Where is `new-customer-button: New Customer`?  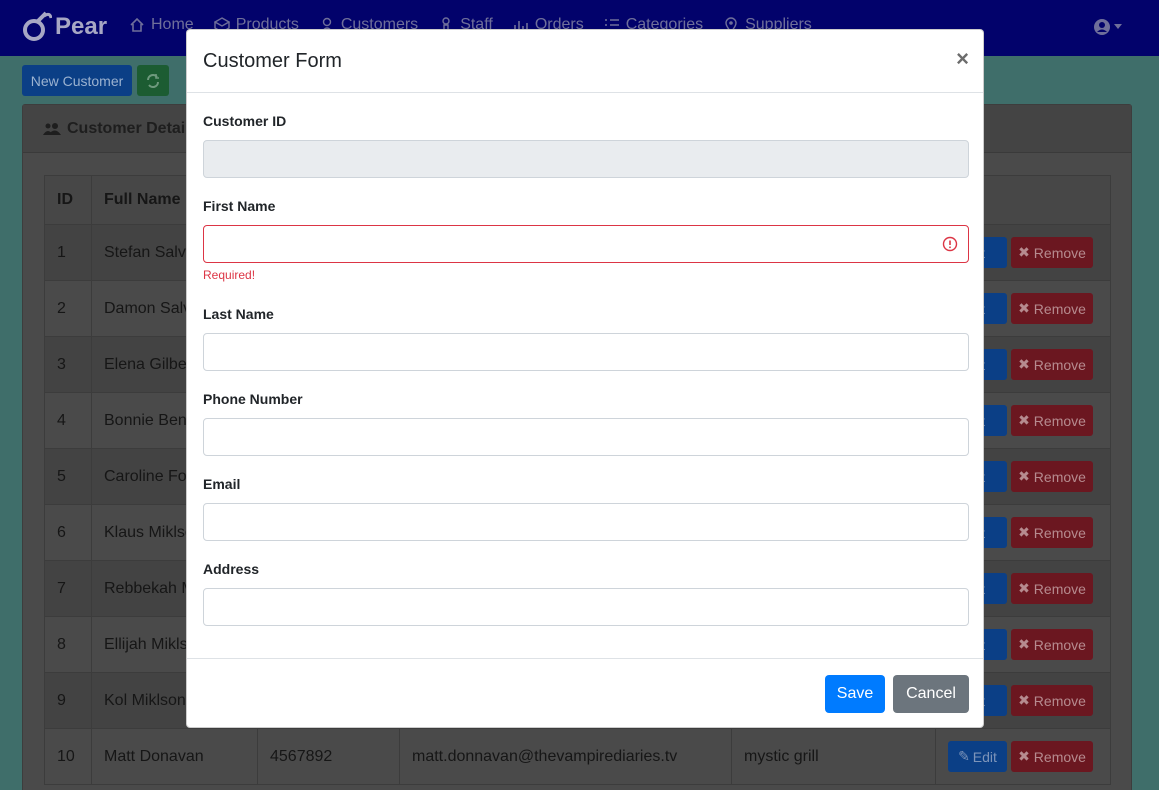
new-customer-button: New Customer is located at coordinates (77, 80).